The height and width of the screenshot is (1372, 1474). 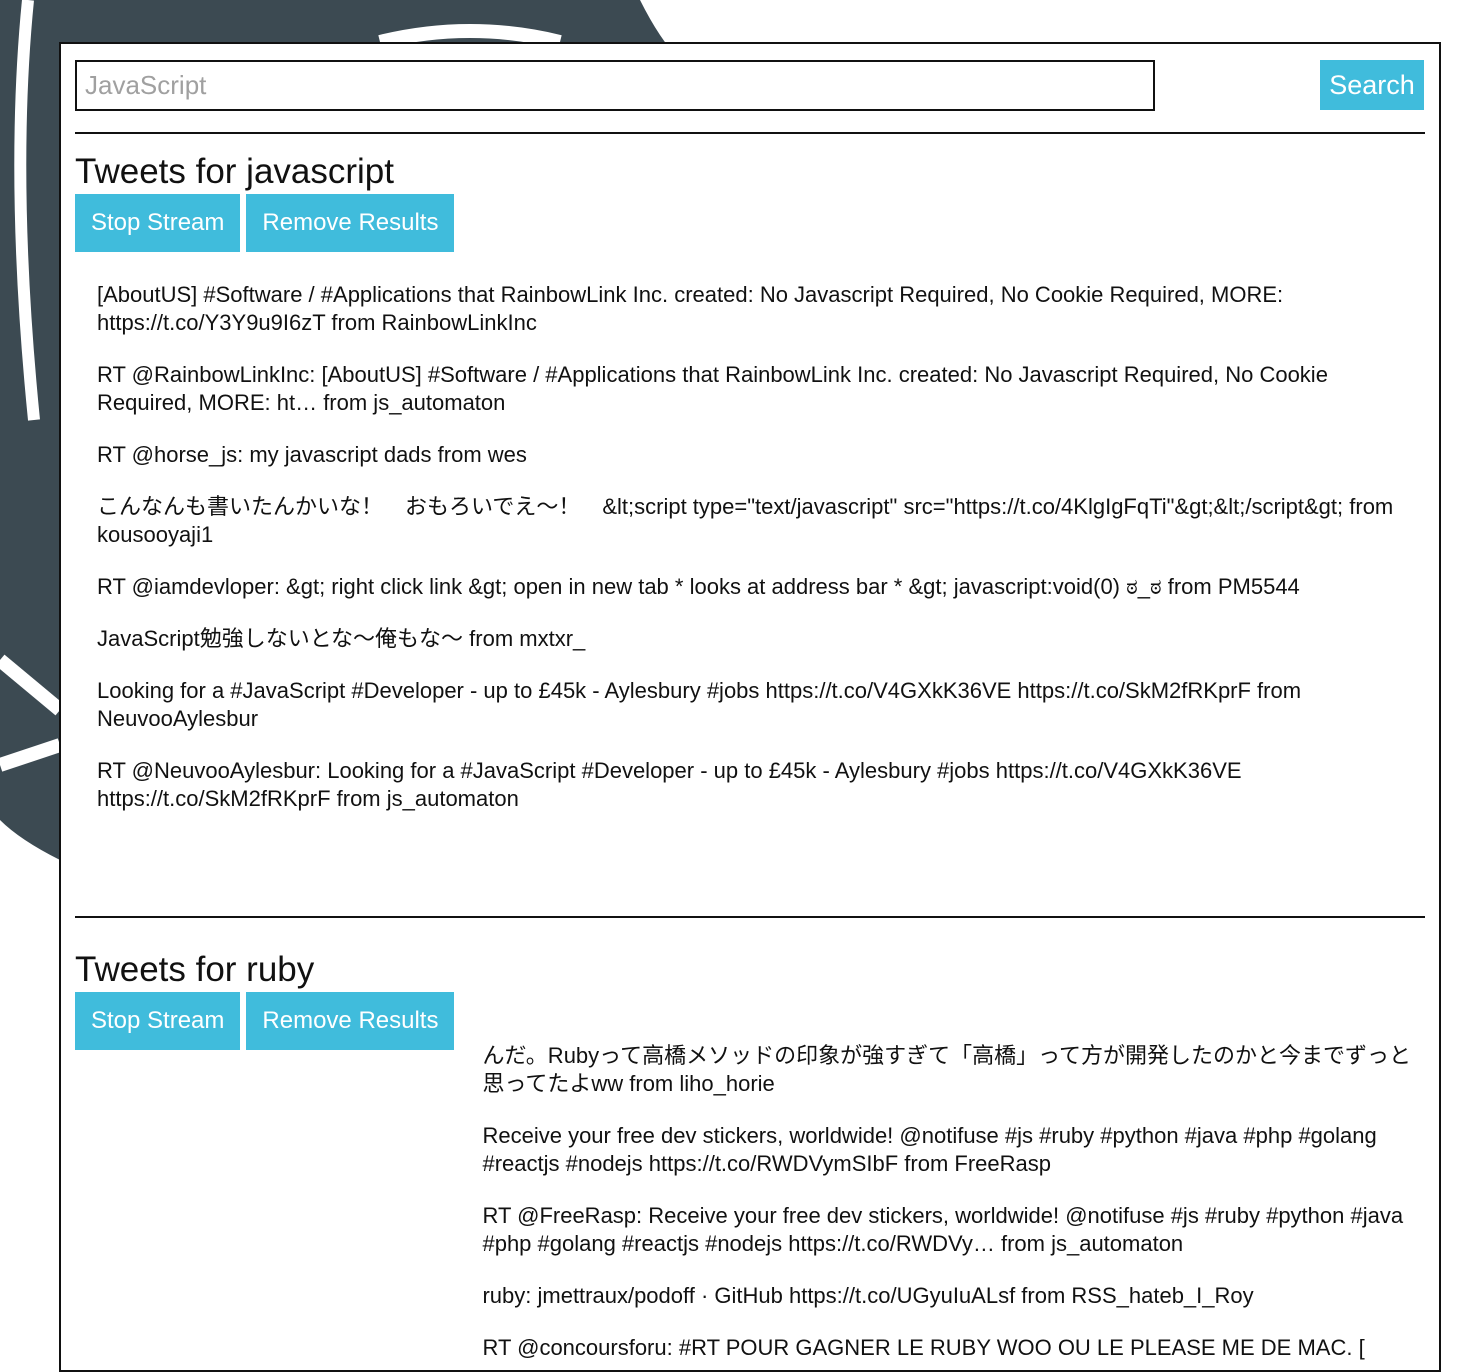 What do you see at coordinates (615, 85) in the screenshot?
I see `search-input` at bounding box center [615, 85].